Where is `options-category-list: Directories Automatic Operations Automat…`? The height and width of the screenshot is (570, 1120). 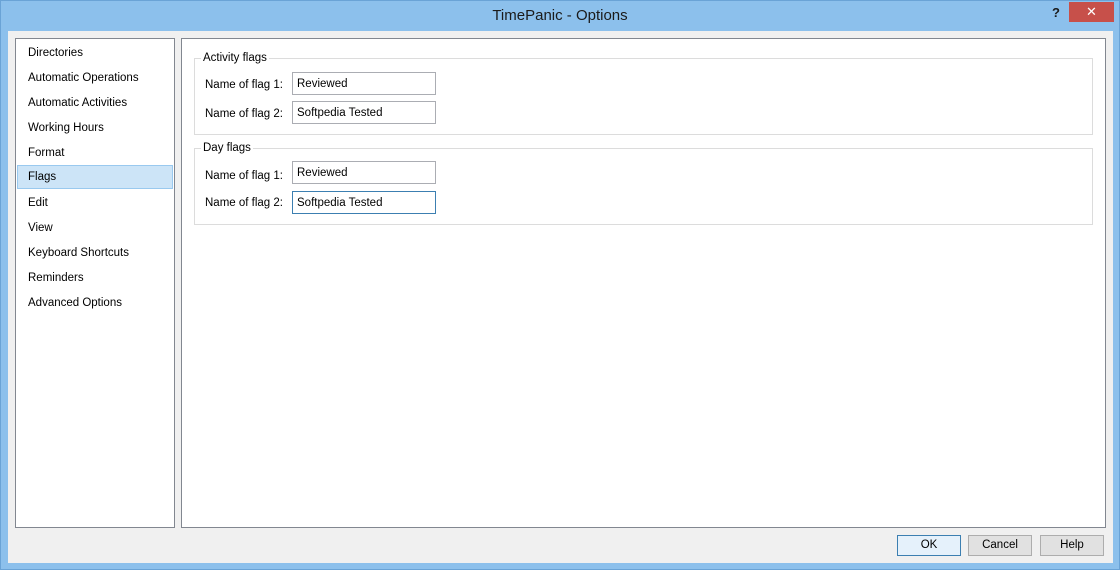 options-category-list: Directories Automatic Operations Automat… is located at coordinates (95, 283).